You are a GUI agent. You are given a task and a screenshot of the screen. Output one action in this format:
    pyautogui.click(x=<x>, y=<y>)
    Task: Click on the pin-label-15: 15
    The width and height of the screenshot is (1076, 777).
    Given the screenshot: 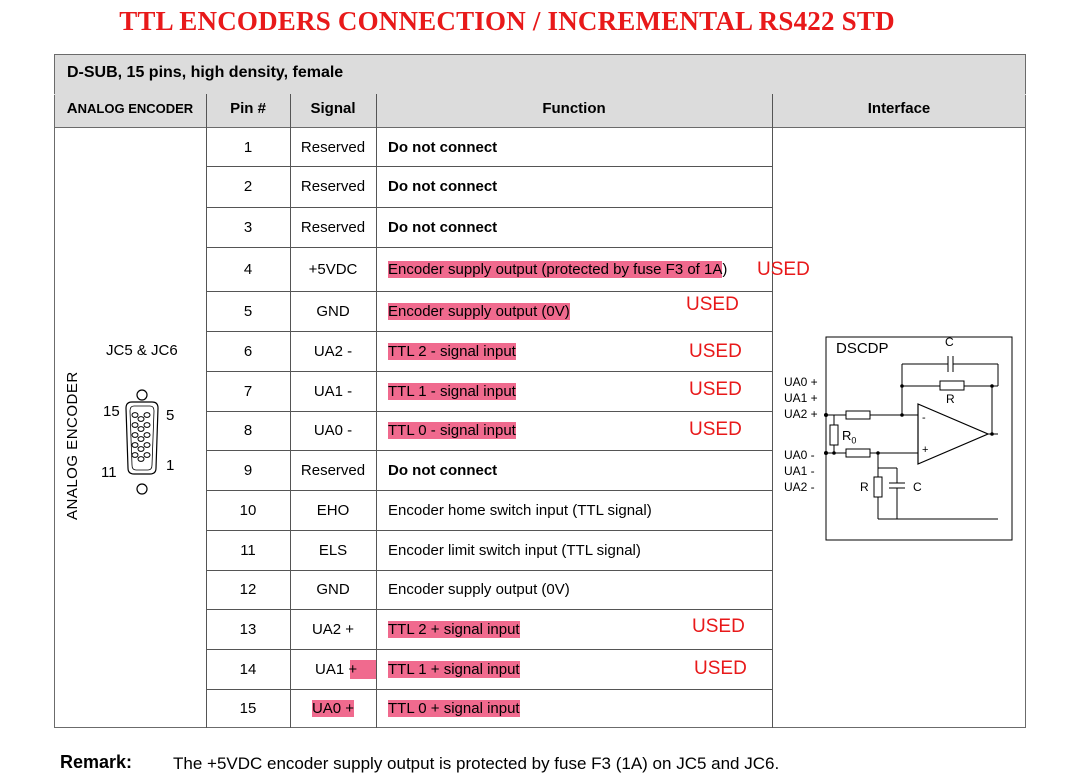 What is the action you would take?
    pyautogui.click(x=111, y=411)
    